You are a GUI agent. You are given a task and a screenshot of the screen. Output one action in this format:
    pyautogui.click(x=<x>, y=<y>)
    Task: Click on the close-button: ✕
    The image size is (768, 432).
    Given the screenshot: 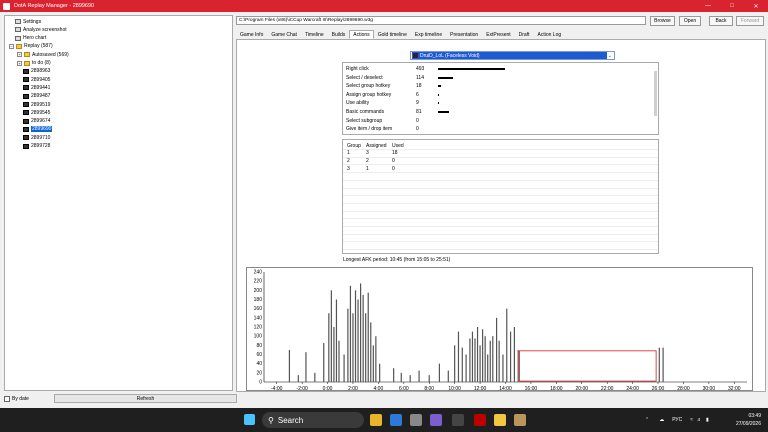 What is the action you would take?
    pyautogui.click(x=756, y=6)
    